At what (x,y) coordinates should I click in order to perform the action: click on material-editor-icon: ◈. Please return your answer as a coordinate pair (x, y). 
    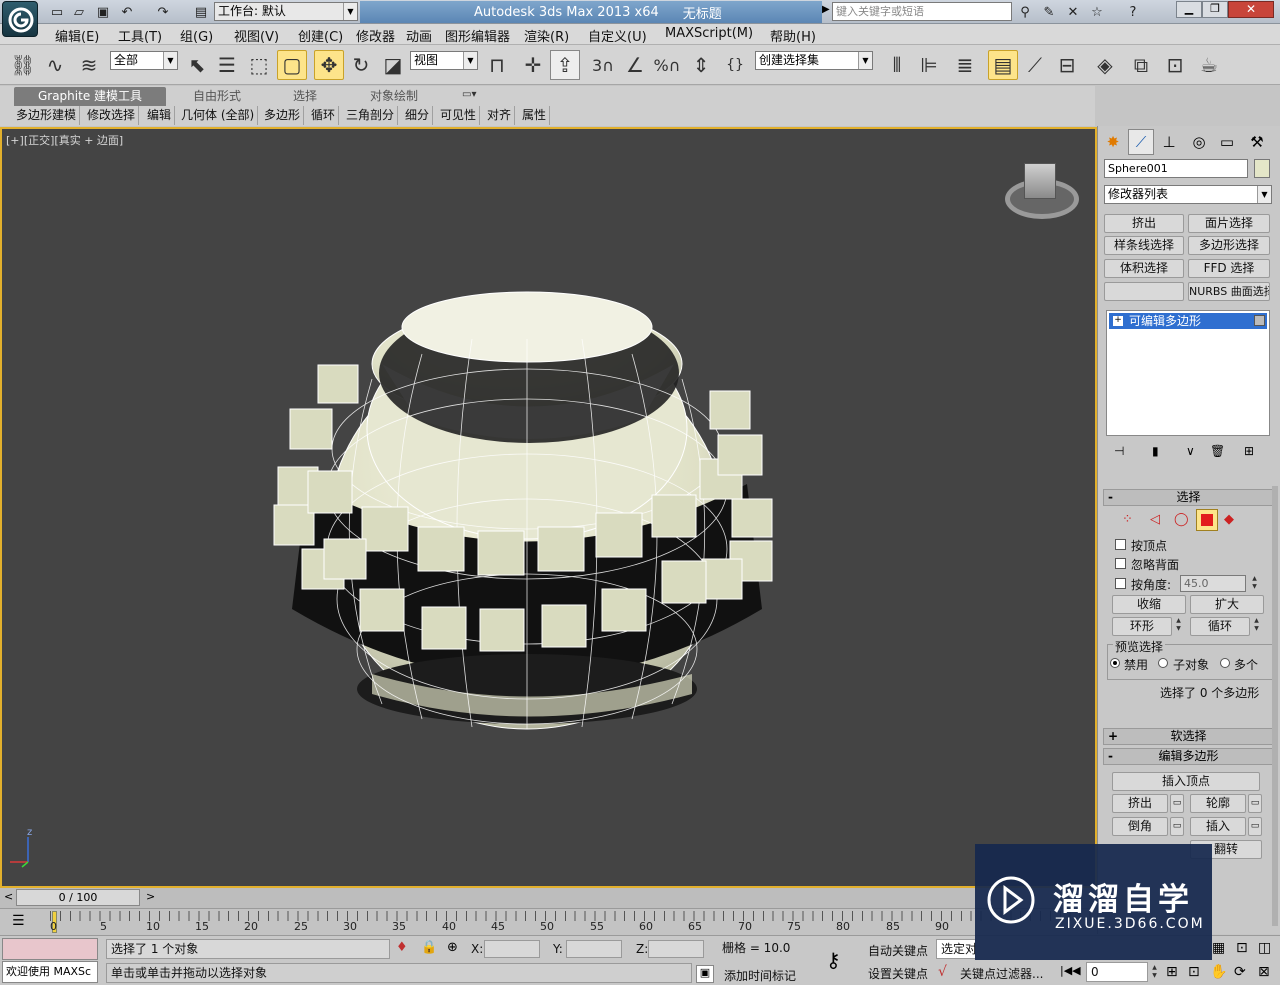
    Looking at the image, I should click on (1105, 65).